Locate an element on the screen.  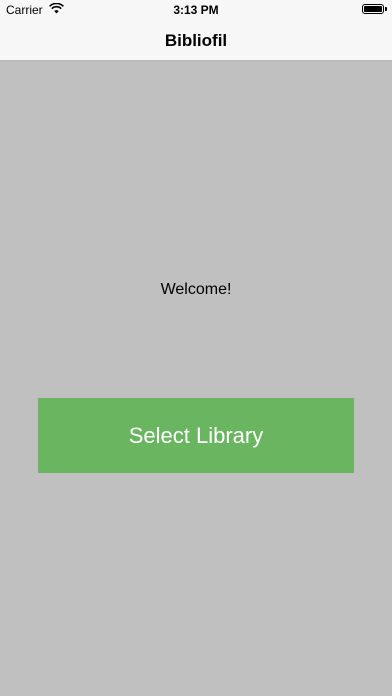
battery-icon is located at coordinates (374, 9).